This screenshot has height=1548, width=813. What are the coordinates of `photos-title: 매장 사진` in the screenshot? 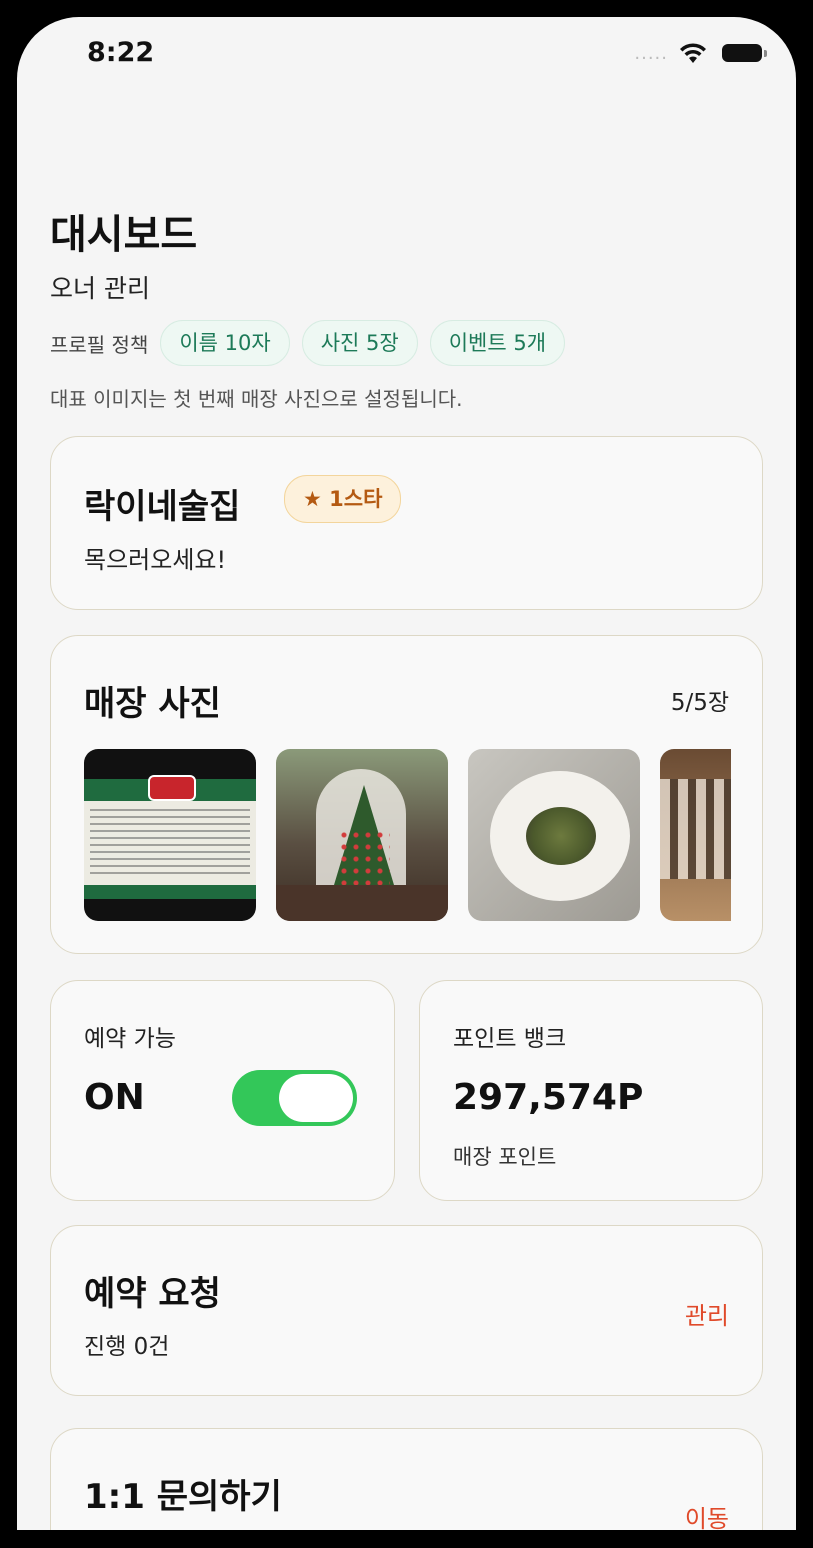 It's located at (152, 704).